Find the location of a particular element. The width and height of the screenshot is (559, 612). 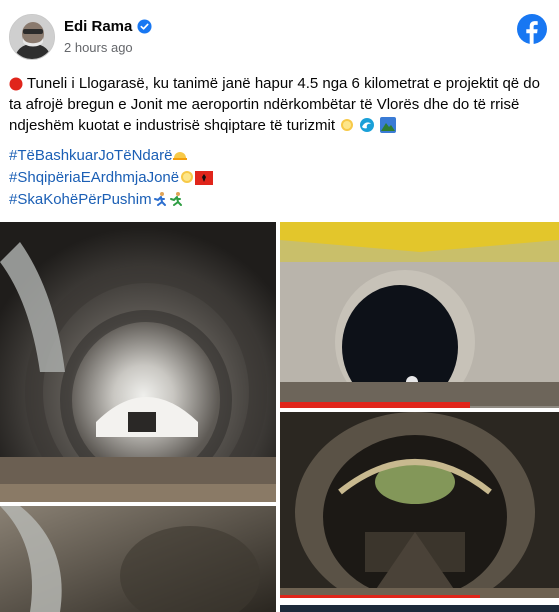

hashtag-row-2: #ShqipëriaEArdhmjaJonë is located at coordinates (281, 178).